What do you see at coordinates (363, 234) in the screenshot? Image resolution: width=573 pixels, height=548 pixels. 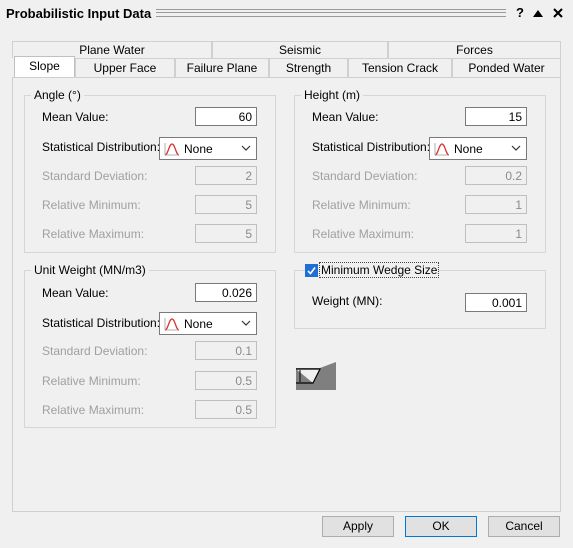 I see `height-rmax-label: Relative Maximum:` at bounding box center [363, 234].